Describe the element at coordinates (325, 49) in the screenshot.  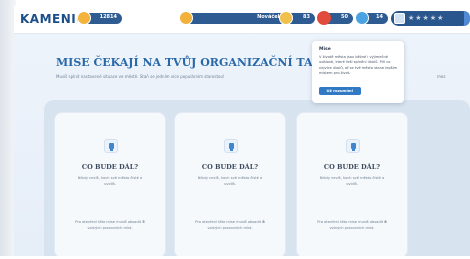
I see `tooltip-title: Mise` at that location.